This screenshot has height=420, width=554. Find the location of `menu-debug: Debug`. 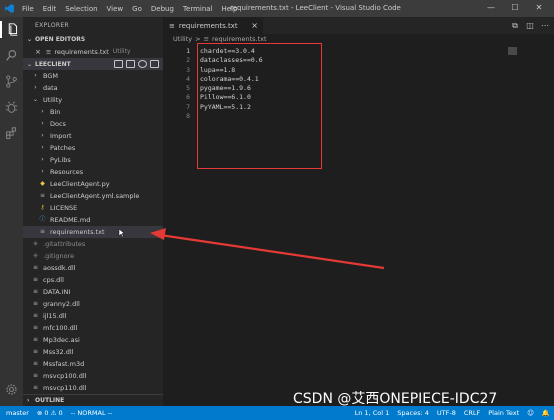

menu-debug: Debug is located at coordinates (162, 9).